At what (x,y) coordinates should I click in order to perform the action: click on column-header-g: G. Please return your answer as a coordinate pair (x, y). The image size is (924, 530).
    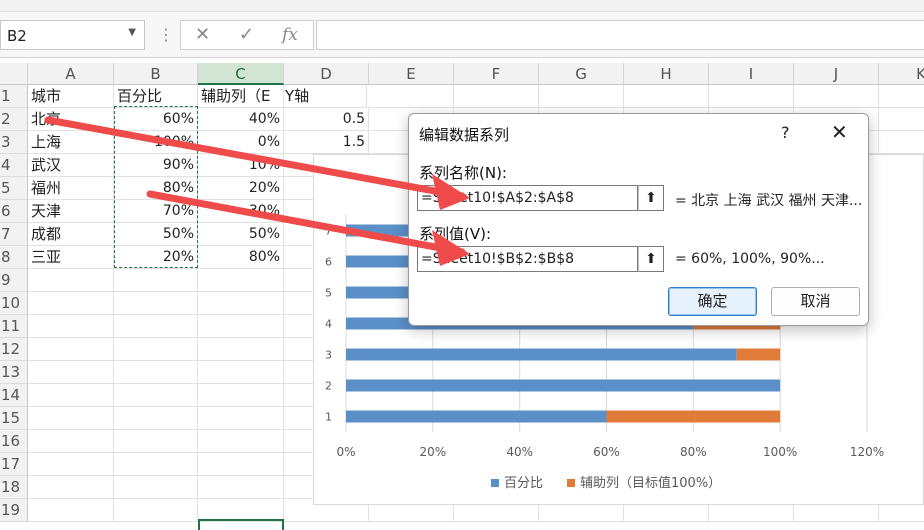
    Looking at the image, I should click on (581, 74).